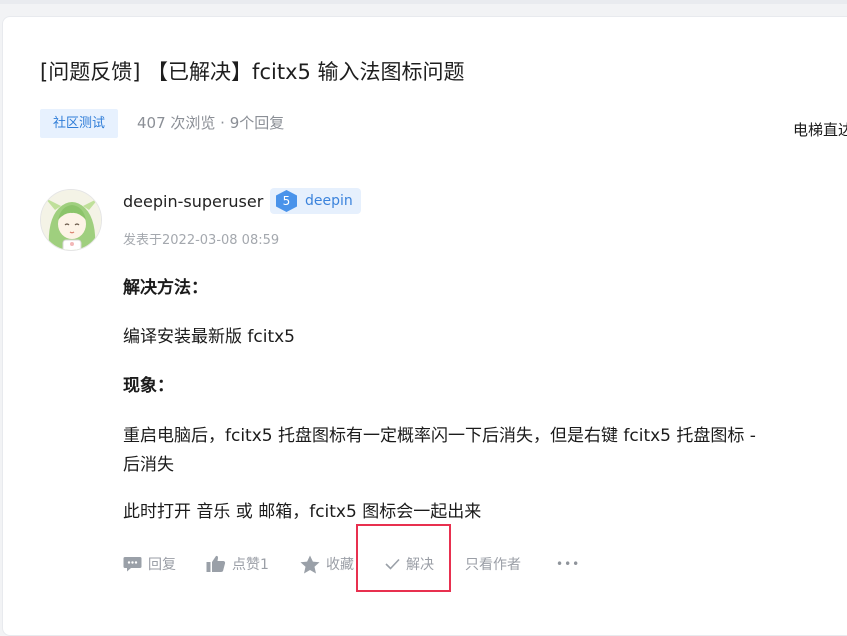 This screenshot has width=847, height=636. What do you see at coordinates (340, 565) in the screenshot?
I see `favorite-label: 收藏` at bounding box center [340, 565].